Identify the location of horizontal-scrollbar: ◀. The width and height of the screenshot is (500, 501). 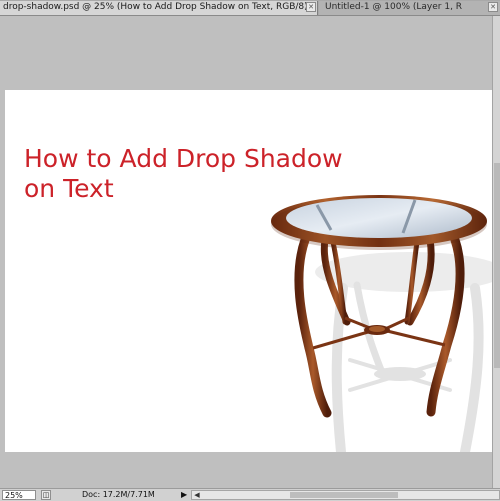
(345, 495).